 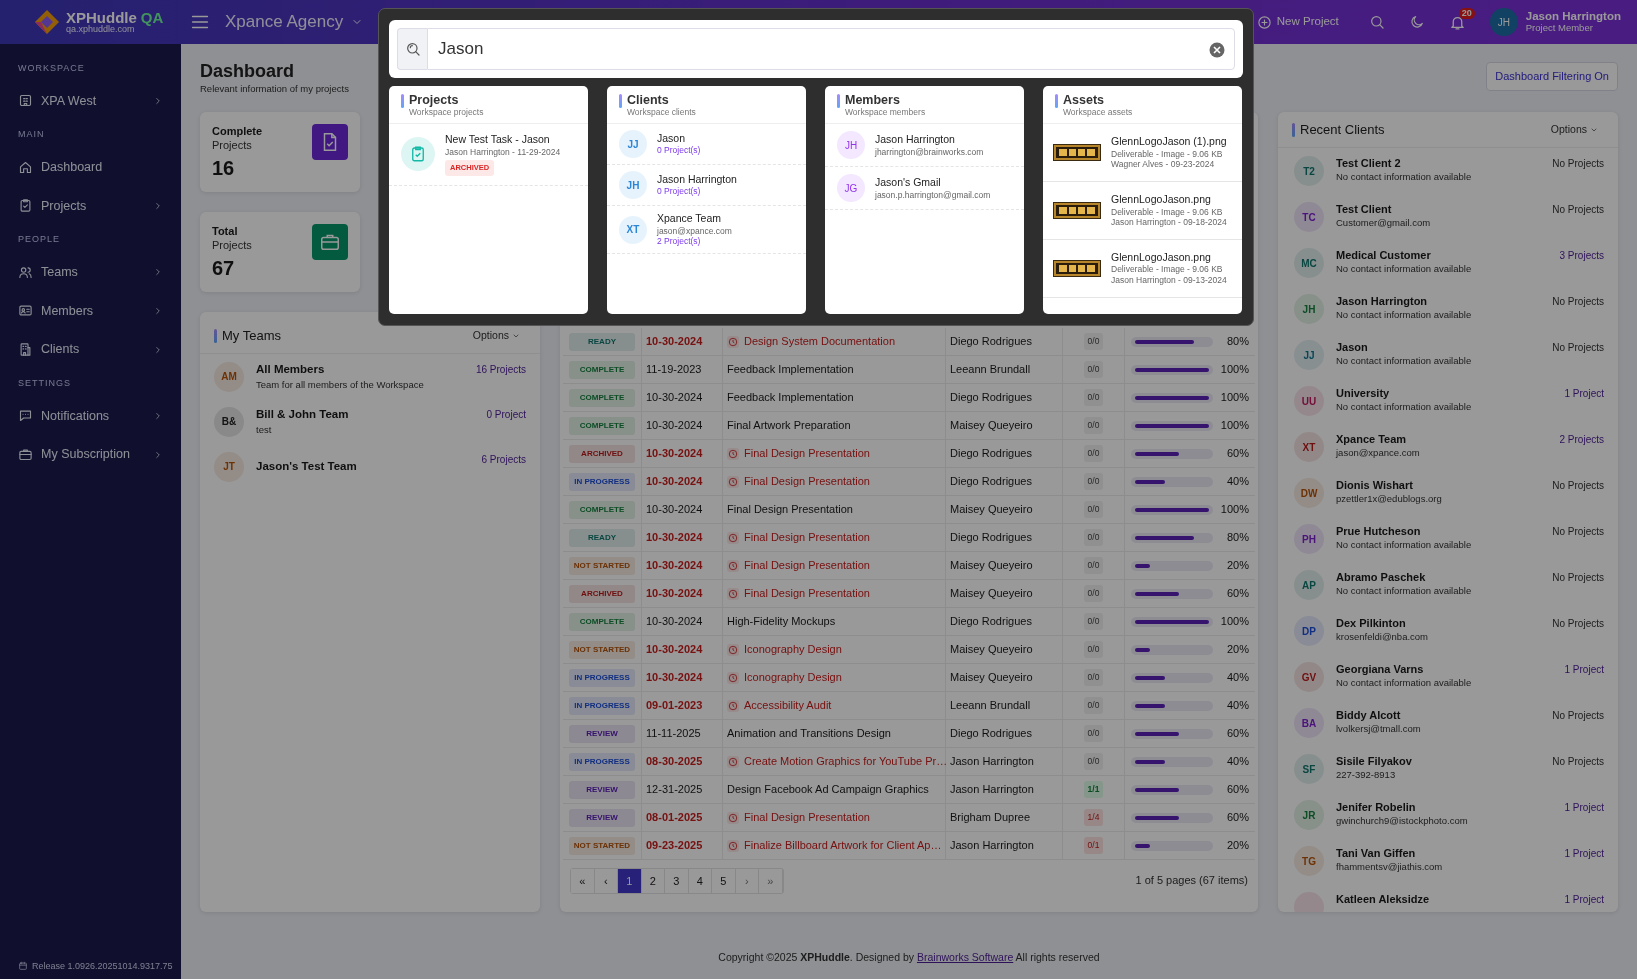 What do you see at coordinates (788, 705) in the screenshot?
I see `task-title: Accessibility Audit` at bounding box center [788, 705].